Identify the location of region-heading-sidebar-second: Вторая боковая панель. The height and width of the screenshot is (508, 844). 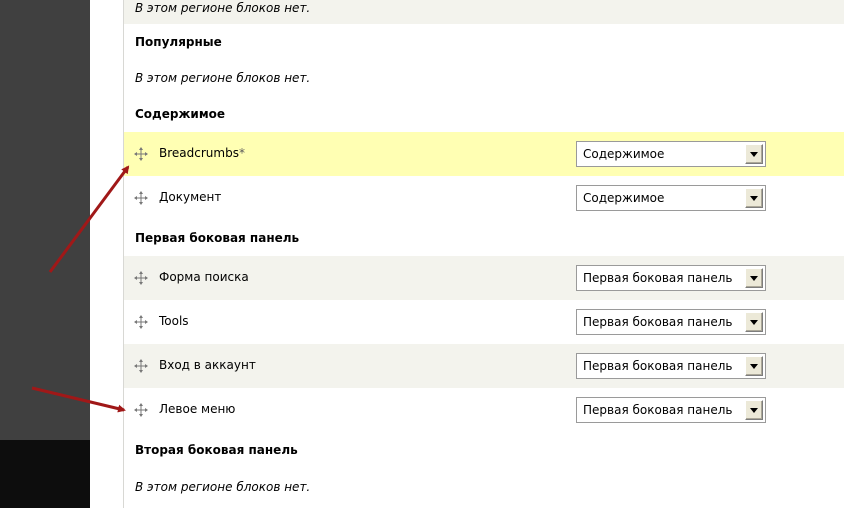
(484, 450).